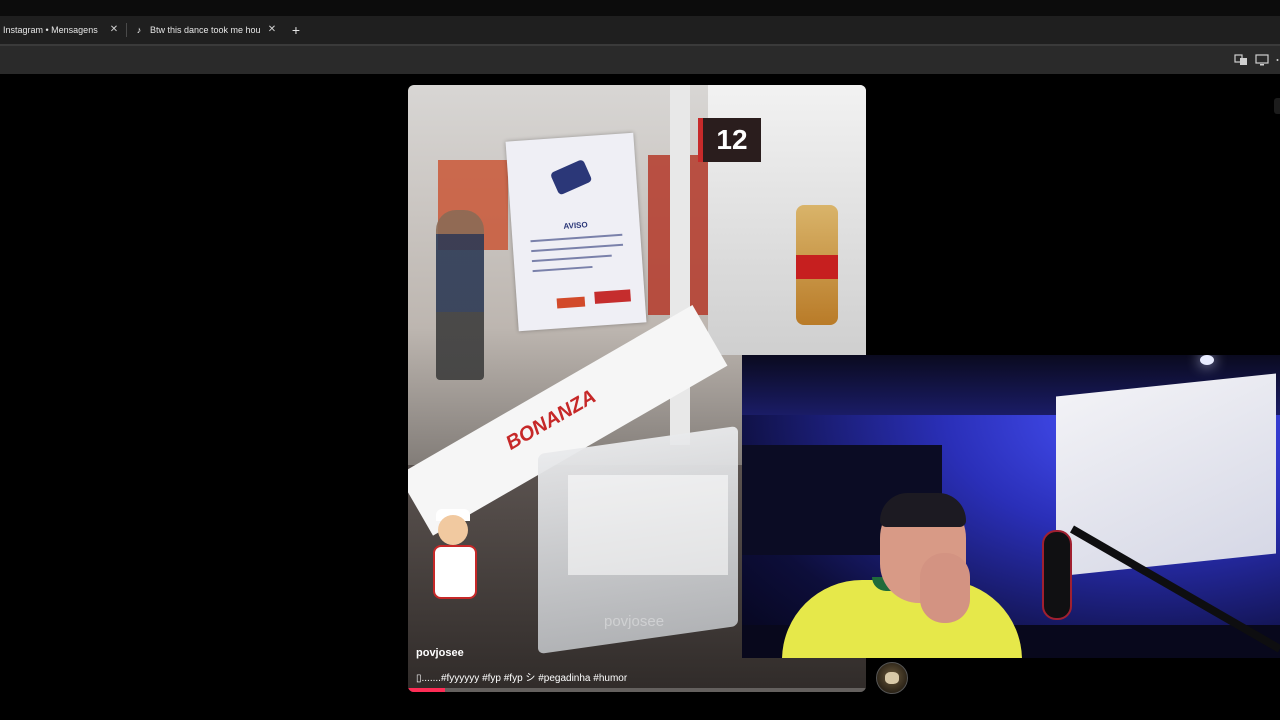 This screenshot has width=1280, height=720. Describe the element at coordinates (1241, 60) in the screenshot. I see `translate-icon` at that location.